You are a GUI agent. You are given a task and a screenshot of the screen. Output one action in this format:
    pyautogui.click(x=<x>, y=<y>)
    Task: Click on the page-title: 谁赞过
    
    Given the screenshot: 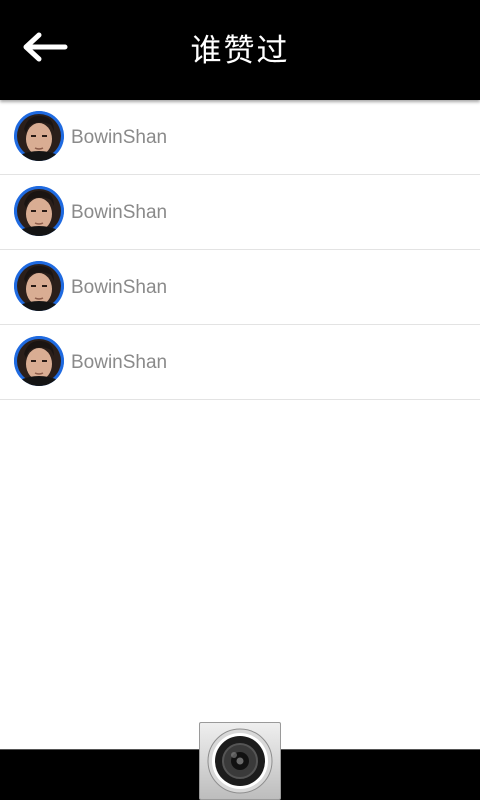 What is the action you would take?
    pyautogui.click(x=240, y=51)
    